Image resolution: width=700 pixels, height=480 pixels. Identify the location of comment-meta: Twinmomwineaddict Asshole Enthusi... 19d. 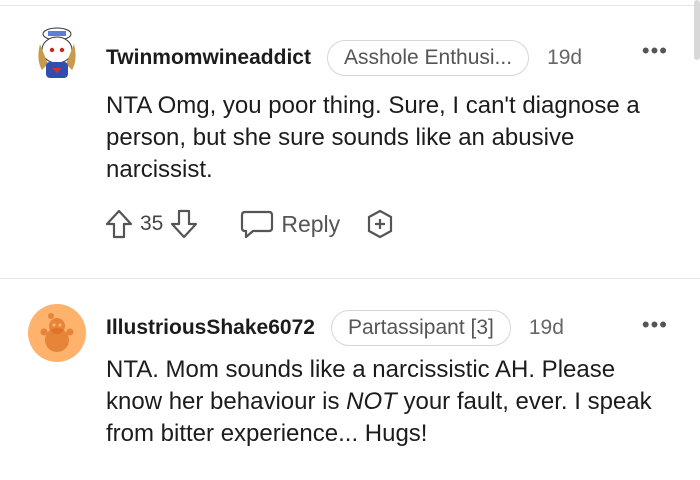
(344, 58).